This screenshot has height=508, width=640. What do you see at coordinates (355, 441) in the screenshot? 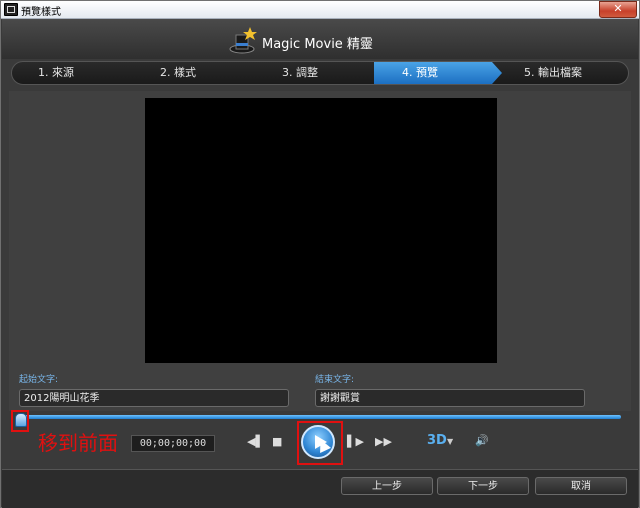
I see `next-frame-icon: ▌▶` at bounding box center [355, 441].